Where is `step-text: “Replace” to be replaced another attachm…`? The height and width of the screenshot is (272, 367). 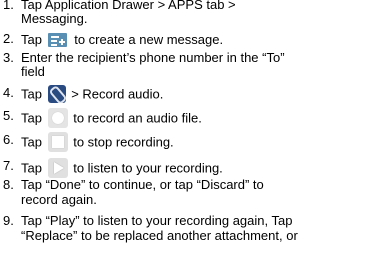 step-text: “Replace” to be replaced another attachm… is located at coordinates (159, 235).